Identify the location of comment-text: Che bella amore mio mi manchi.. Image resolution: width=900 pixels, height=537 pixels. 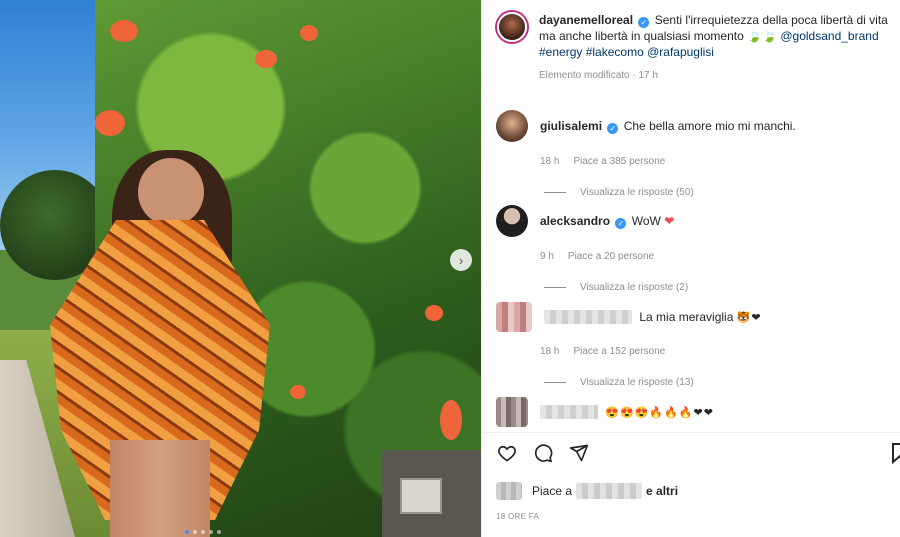
(709, 126).